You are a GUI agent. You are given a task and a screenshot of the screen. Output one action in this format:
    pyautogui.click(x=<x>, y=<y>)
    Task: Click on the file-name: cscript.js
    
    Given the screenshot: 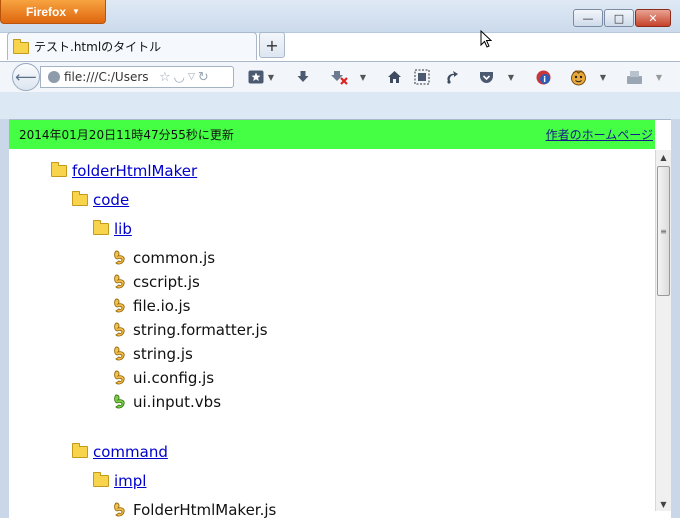 What is the action you would take?
    pyautogui.click(x=166, y=282)
    